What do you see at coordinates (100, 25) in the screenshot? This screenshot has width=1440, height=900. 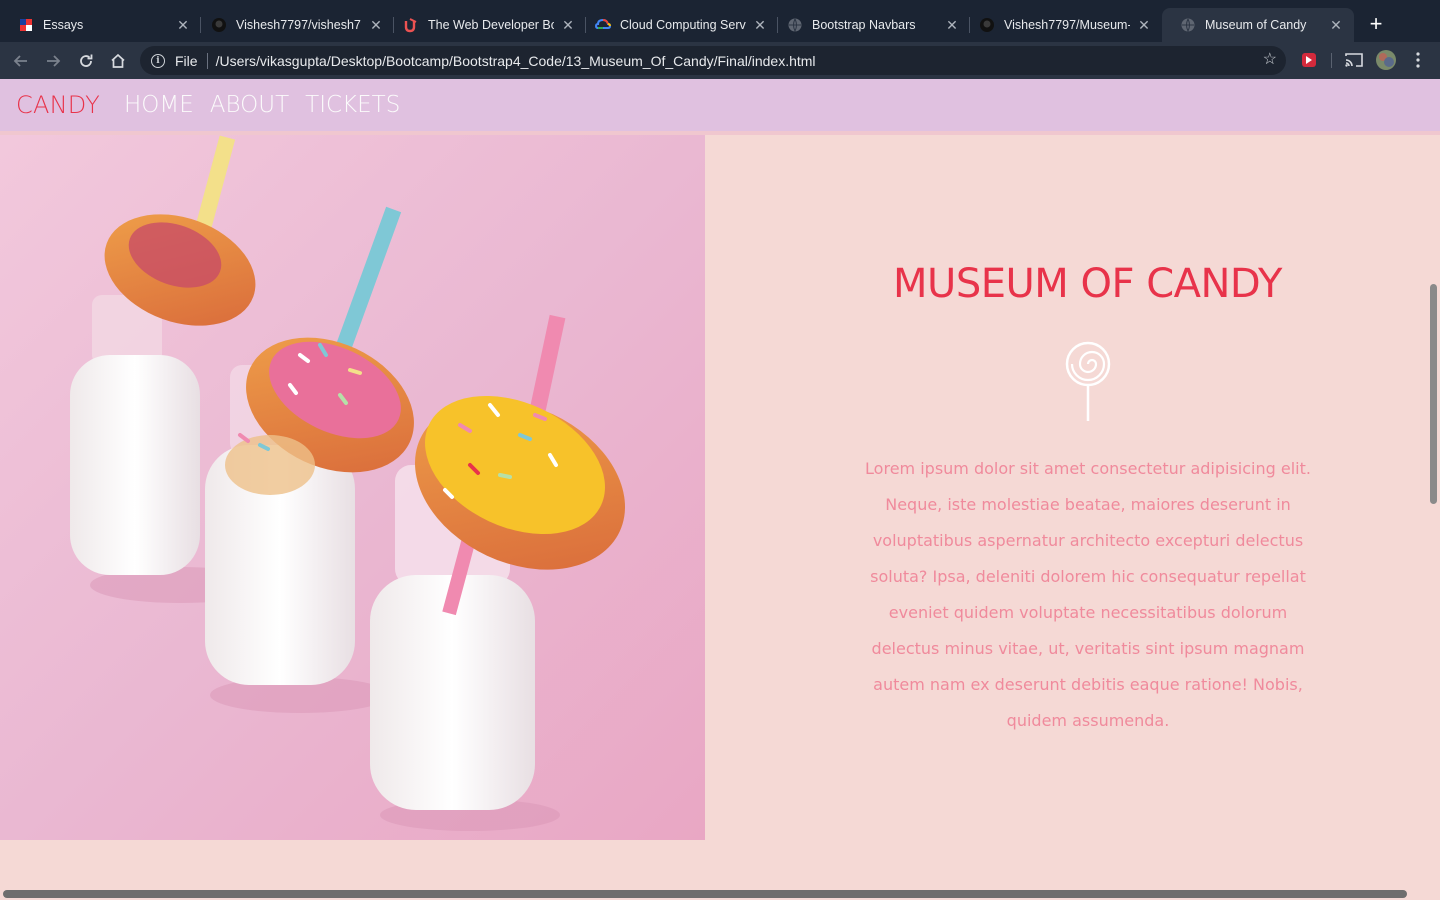 I see `browser-tab: Essays ✕` at bounding box center [100, 25].